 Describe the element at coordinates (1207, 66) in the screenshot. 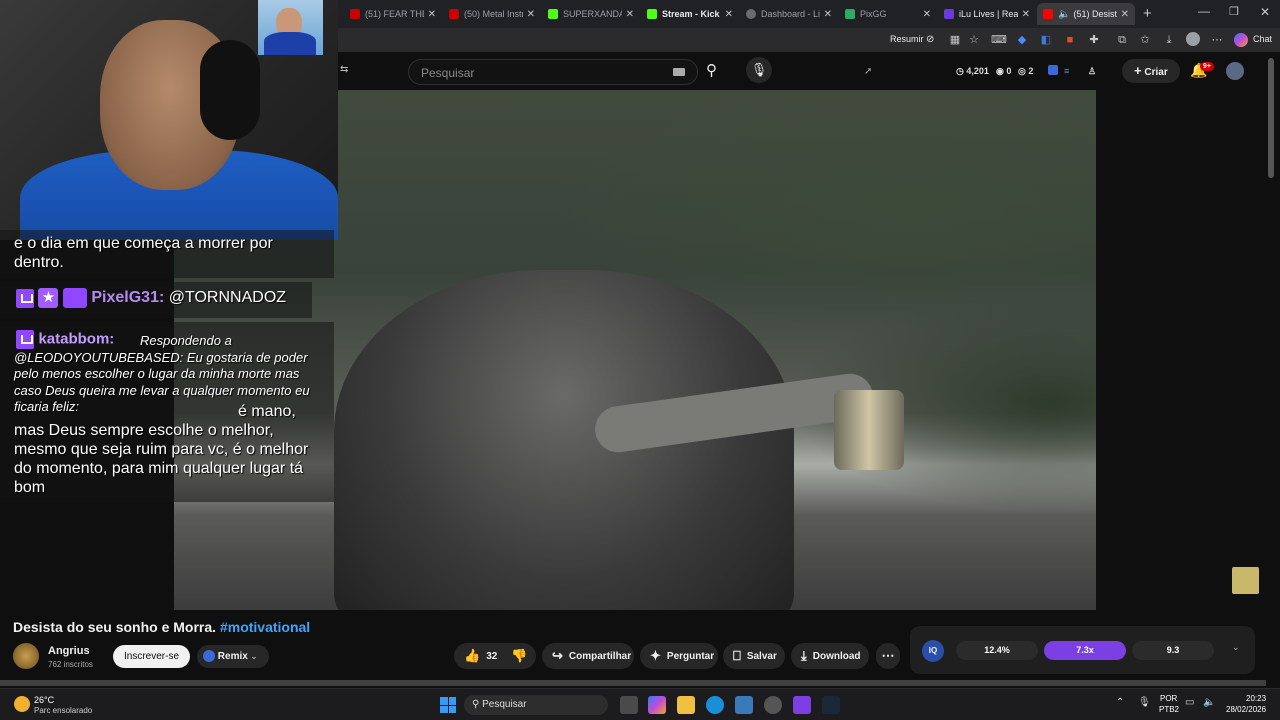

I see `notification-badge: 9+` at that location.